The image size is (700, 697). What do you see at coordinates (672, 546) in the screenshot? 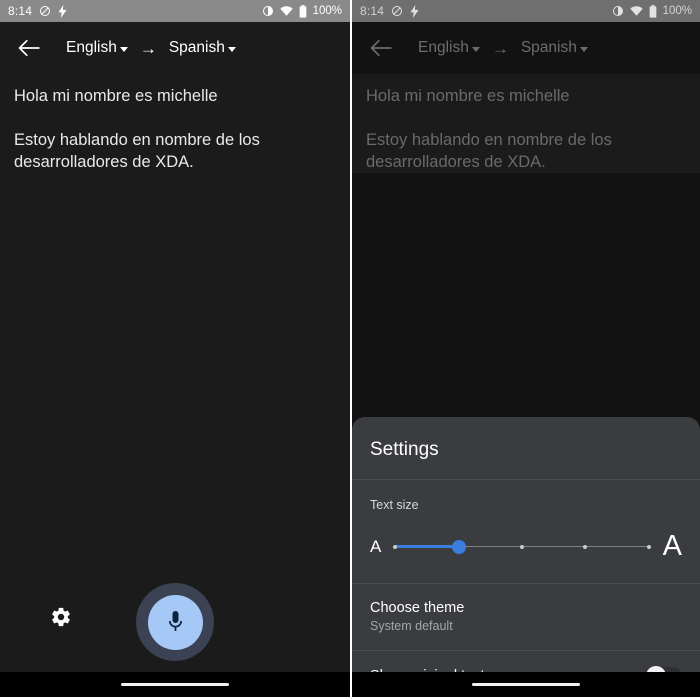
I see `text-size-large-sample: A` at bounding box center [672, 546].